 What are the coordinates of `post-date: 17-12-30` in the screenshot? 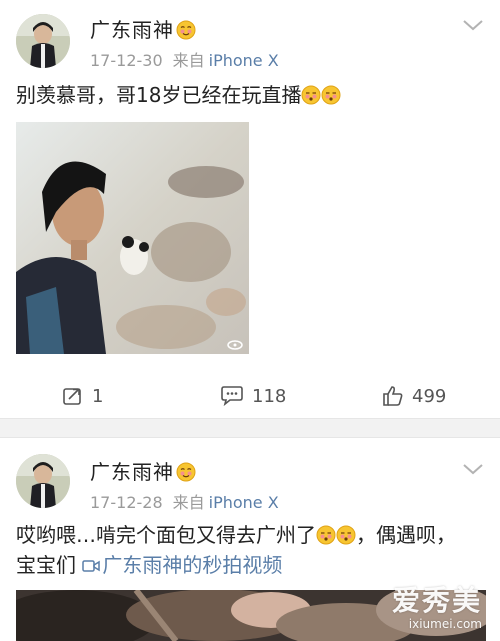 It's located at (126, 60).